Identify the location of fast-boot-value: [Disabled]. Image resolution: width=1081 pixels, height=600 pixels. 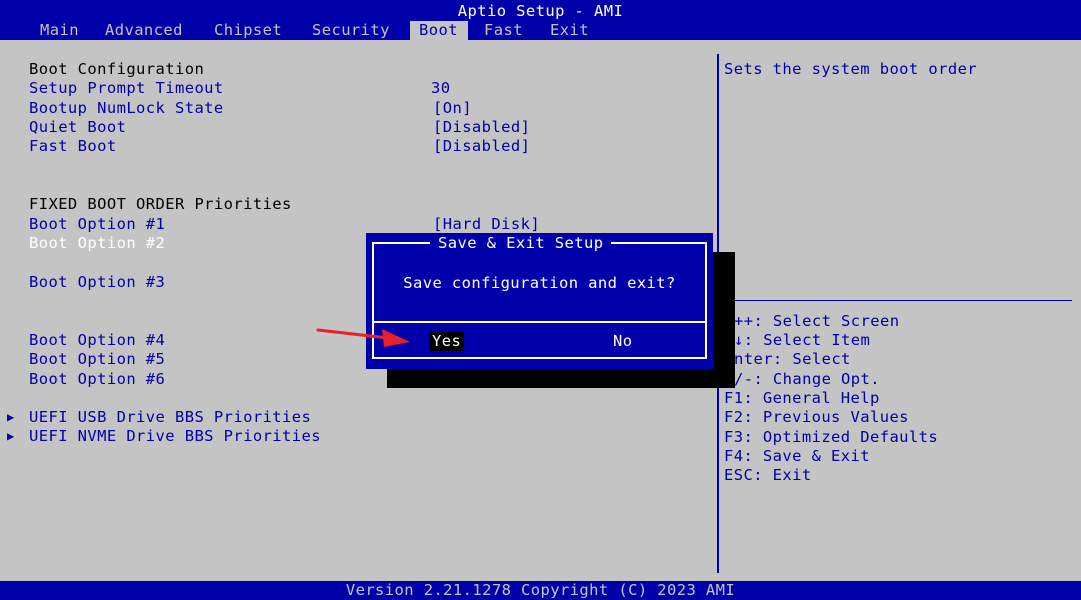
(481, 146).